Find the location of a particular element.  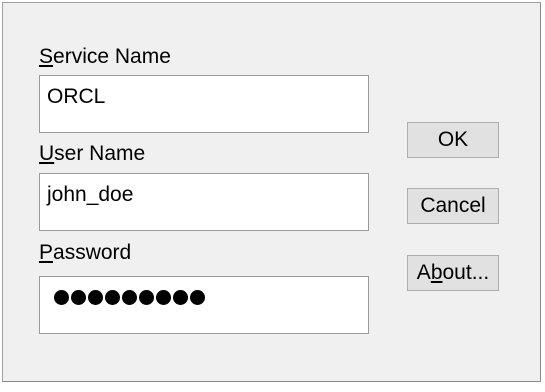

about-button-prefix: A is located at coordinates (423, 272).